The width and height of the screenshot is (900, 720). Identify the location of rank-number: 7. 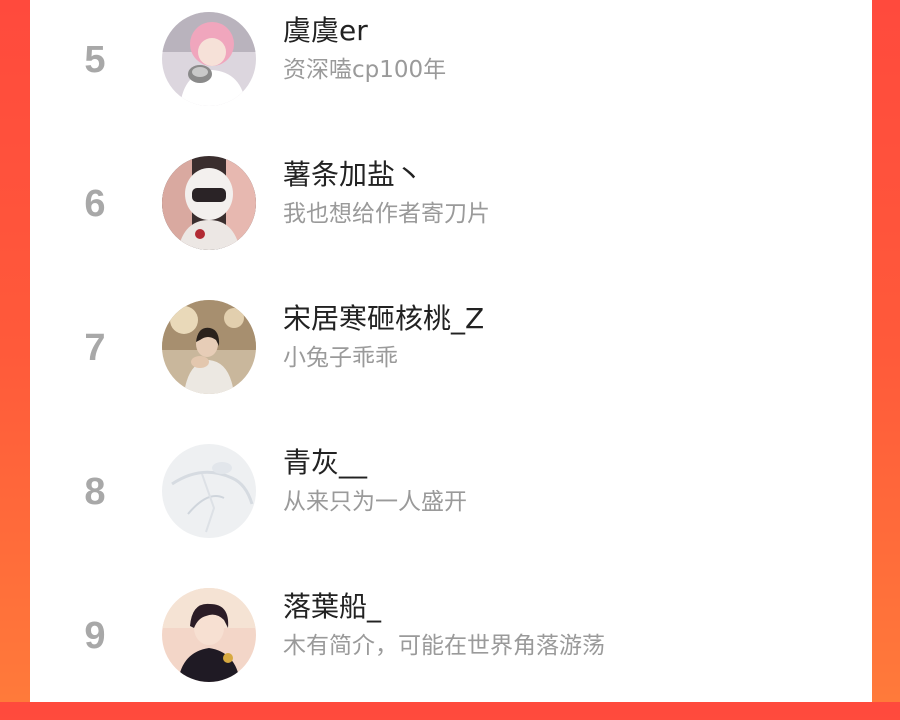
(95, 348).